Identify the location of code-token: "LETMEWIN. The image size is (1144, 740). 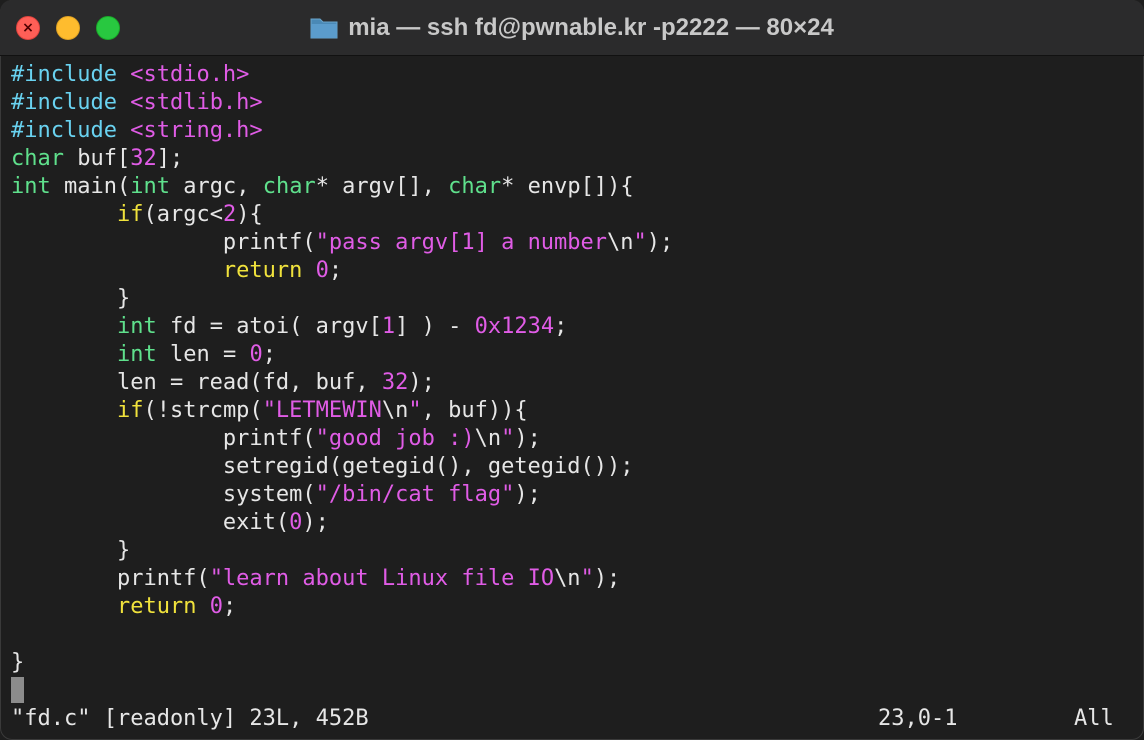
(322, 410).